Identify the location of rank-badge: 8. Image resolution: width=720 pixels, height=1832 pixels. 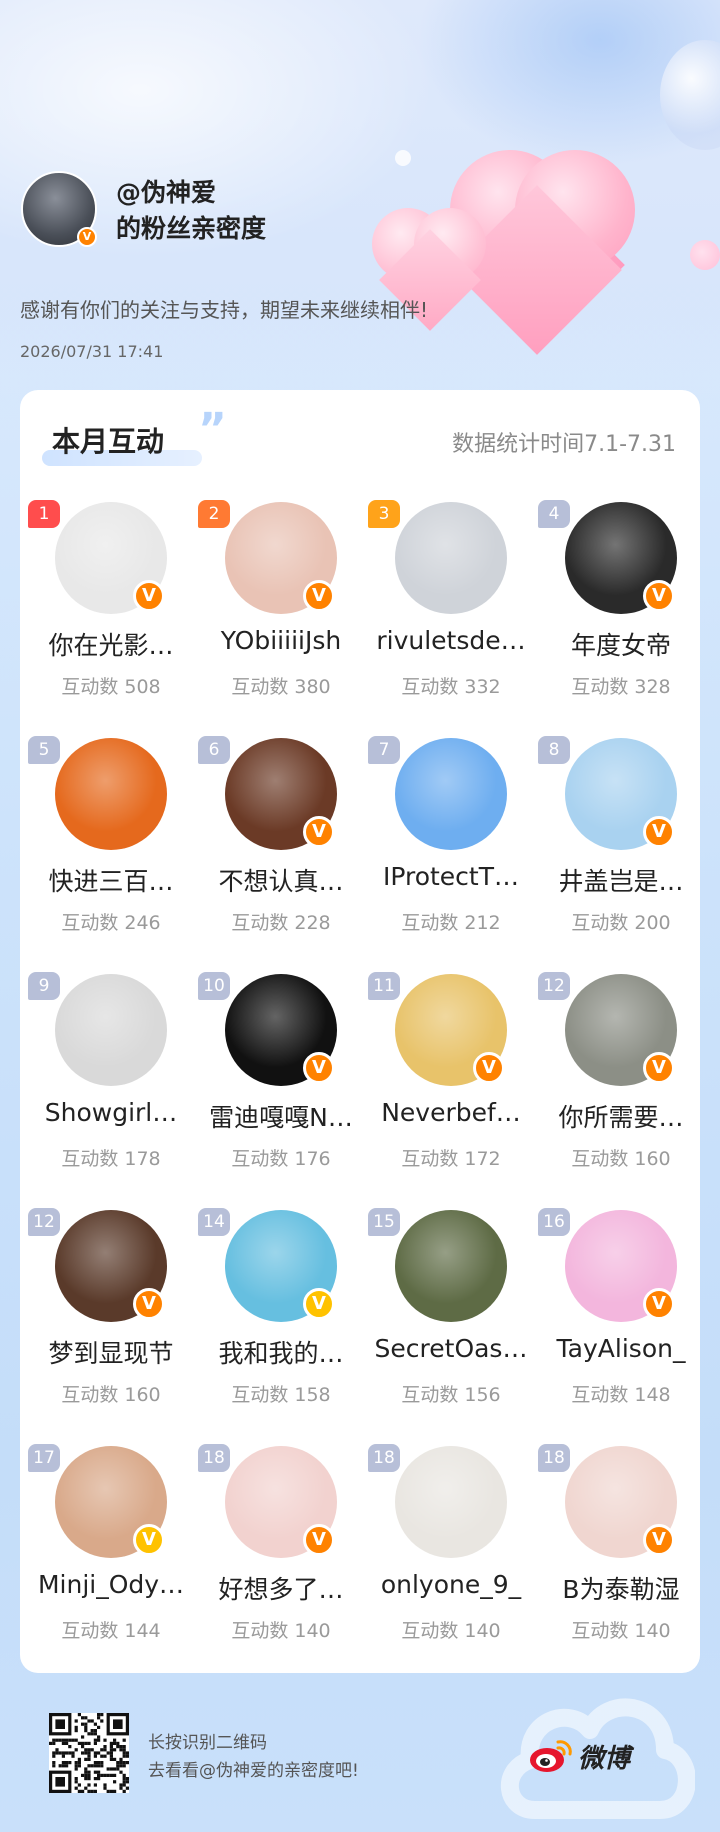
(554, 750).